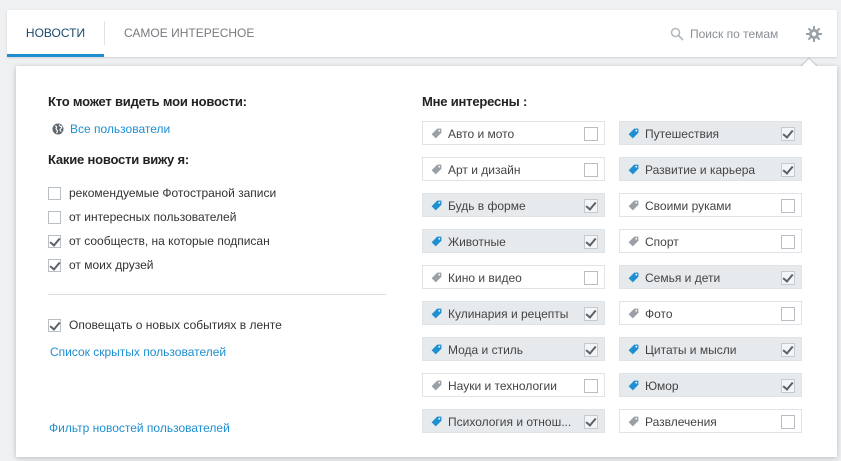  I want to click on interest-label: Будь в форме, so click(487, 206).